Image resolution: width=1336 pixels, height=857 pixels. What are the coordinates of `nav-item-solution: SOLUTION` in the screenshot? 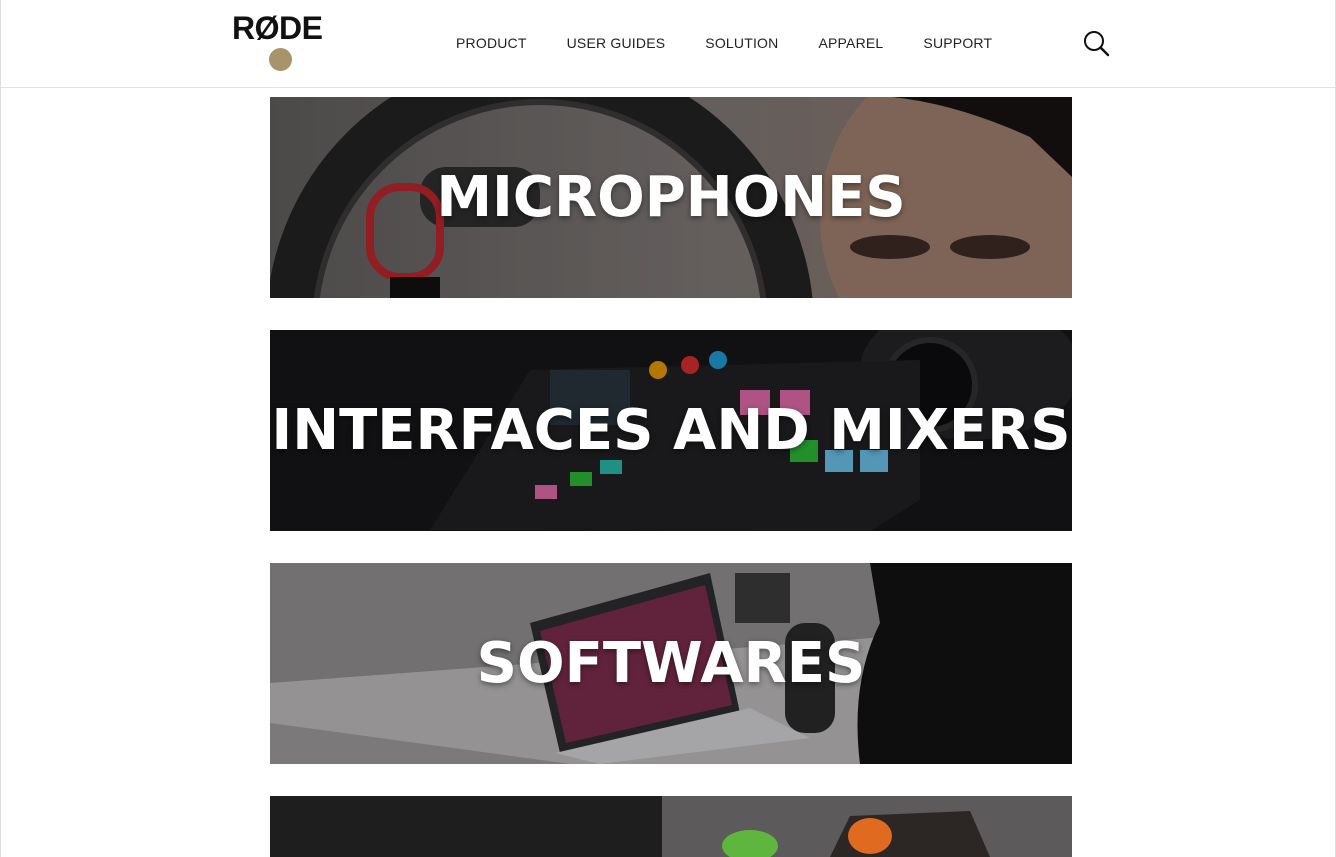 It's located at (741, 43).